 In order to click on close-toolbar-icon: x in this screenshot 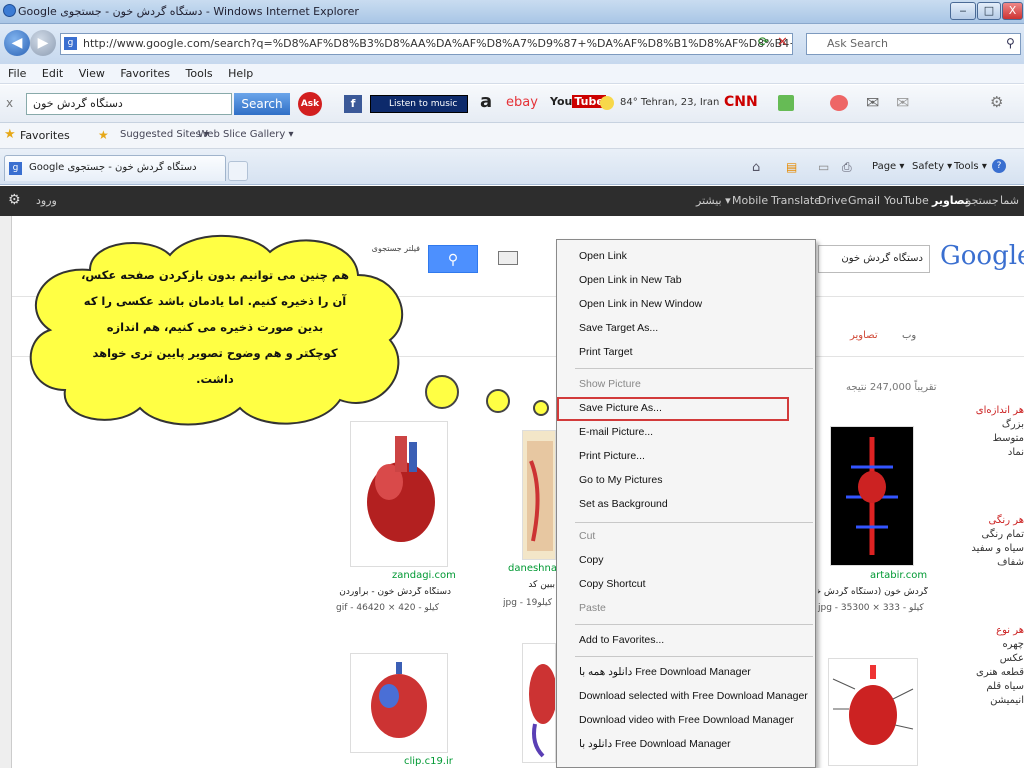, I will do `click(9, 103)`.